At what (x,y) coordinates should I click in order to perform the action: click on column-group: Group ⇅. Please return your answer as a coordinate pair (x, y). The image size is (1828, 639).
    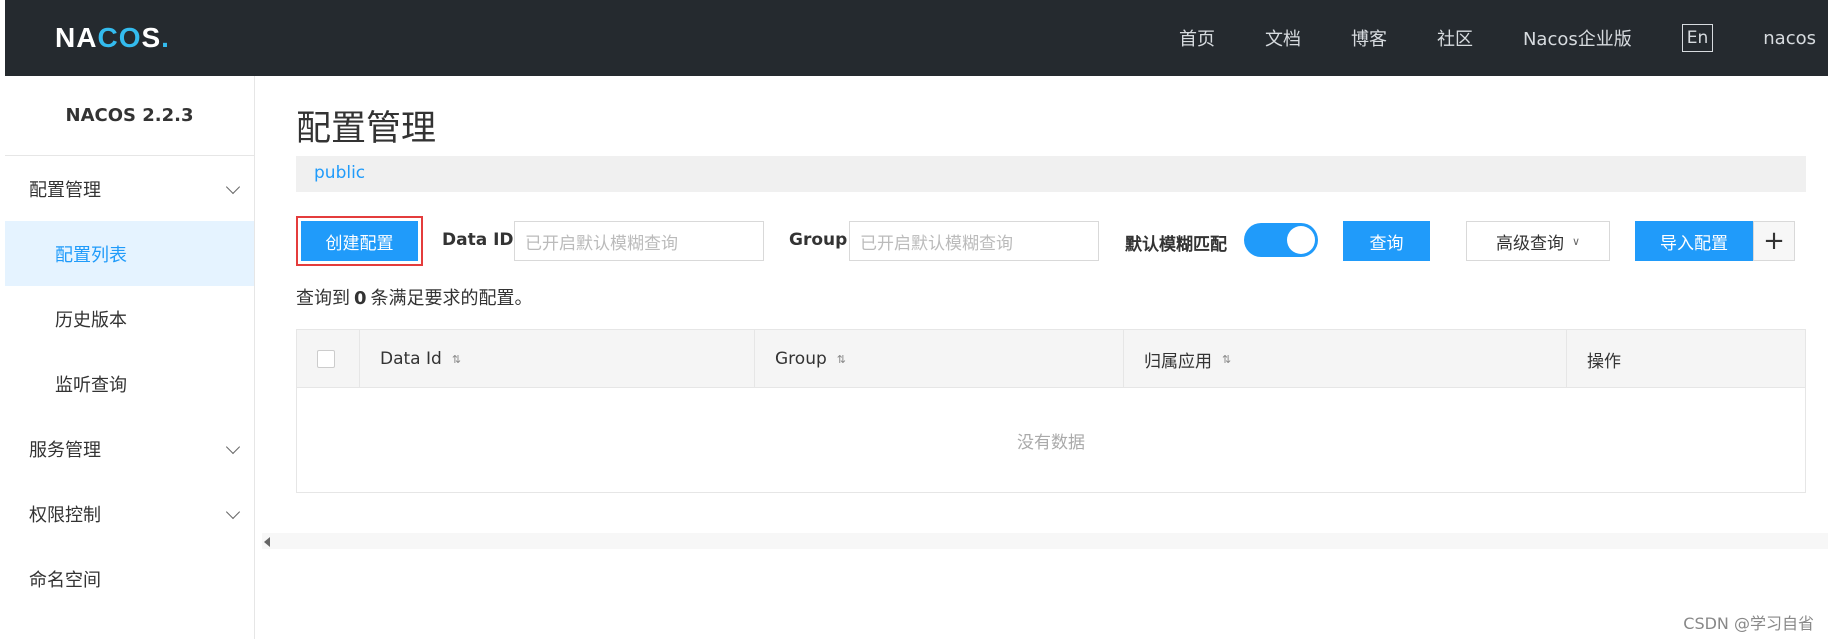
    Looking at the image, I should click on (939, 359).